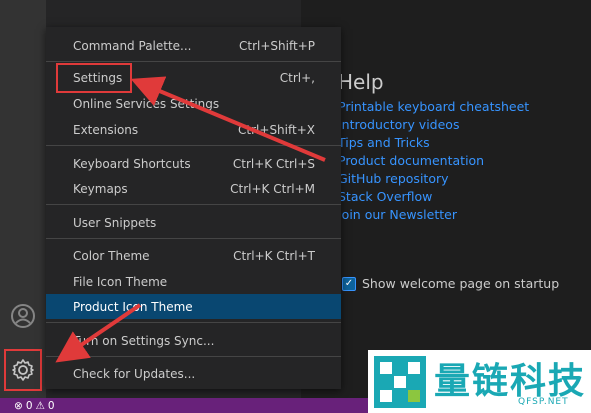  What do you see at coordinates (115, 222) in the screenshot?
I see `menu-item-label: User Snippets` at bounding box center [115, 222].